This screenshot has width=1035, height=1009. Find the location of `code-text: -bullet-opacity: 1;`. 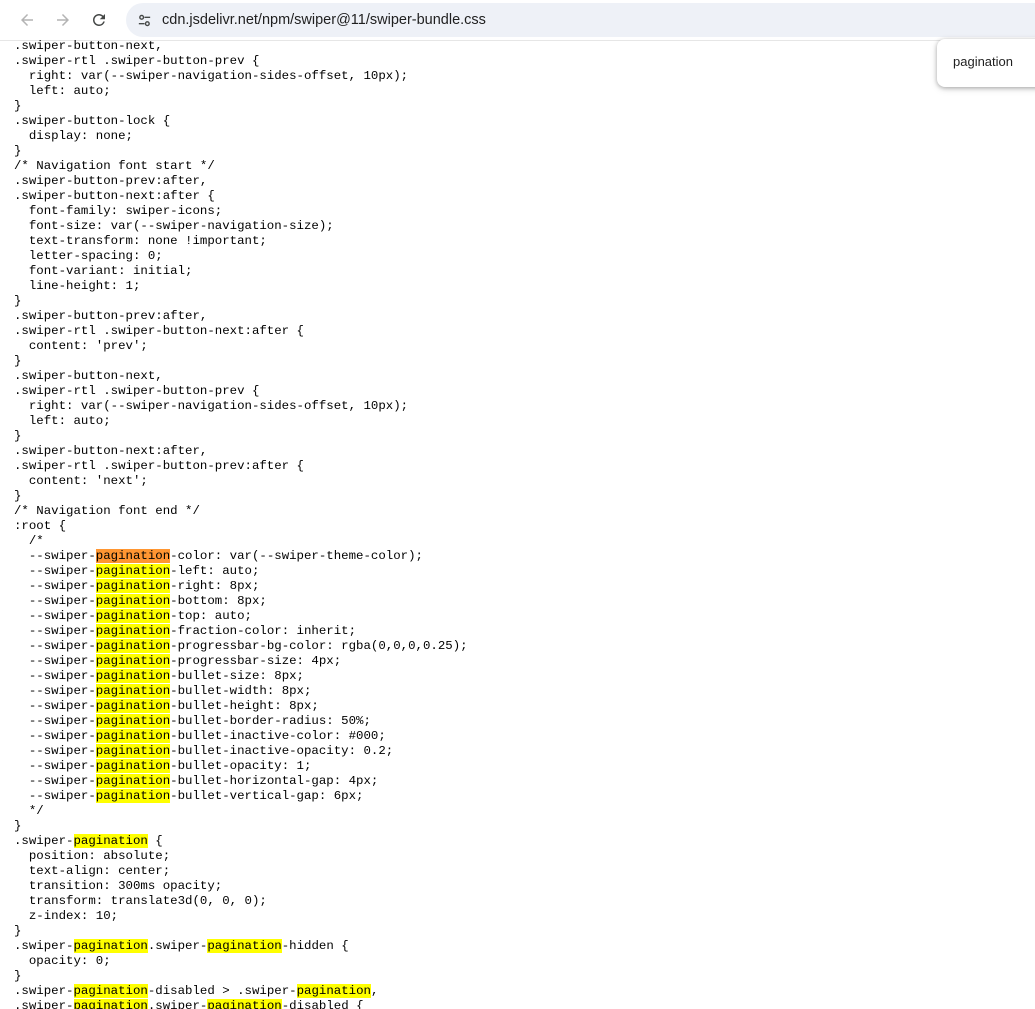

code-text: -bullet-opacity: 1; is located at coordinates (241, 766).